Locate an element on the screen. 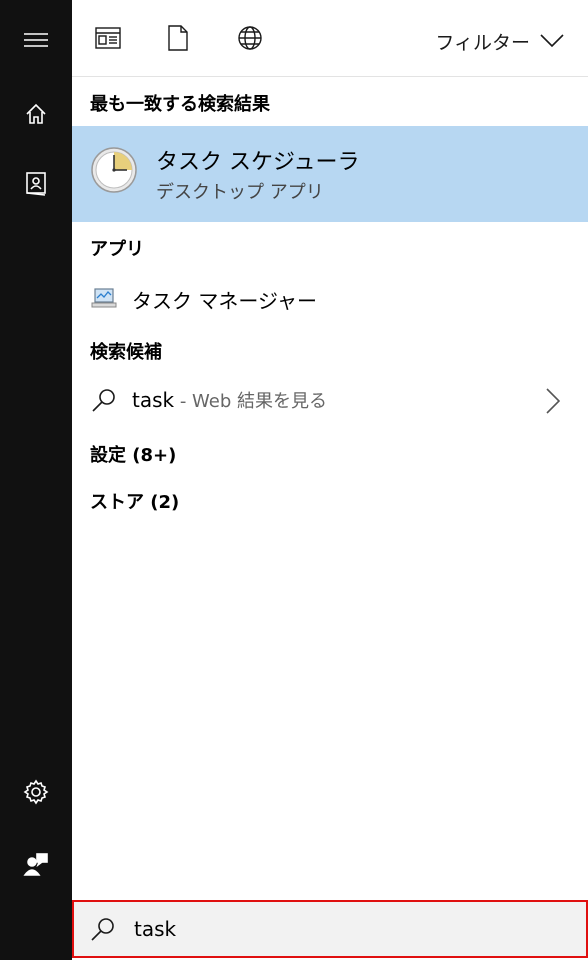  feedback-person-icon is located at coordinates (36, 864).